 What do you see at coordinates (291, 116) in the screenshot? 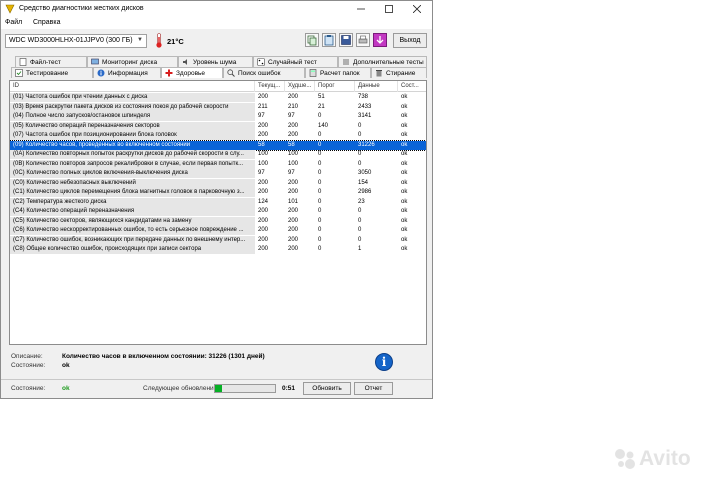
I see `table-cell: 97` at bounding box center [291, 116].